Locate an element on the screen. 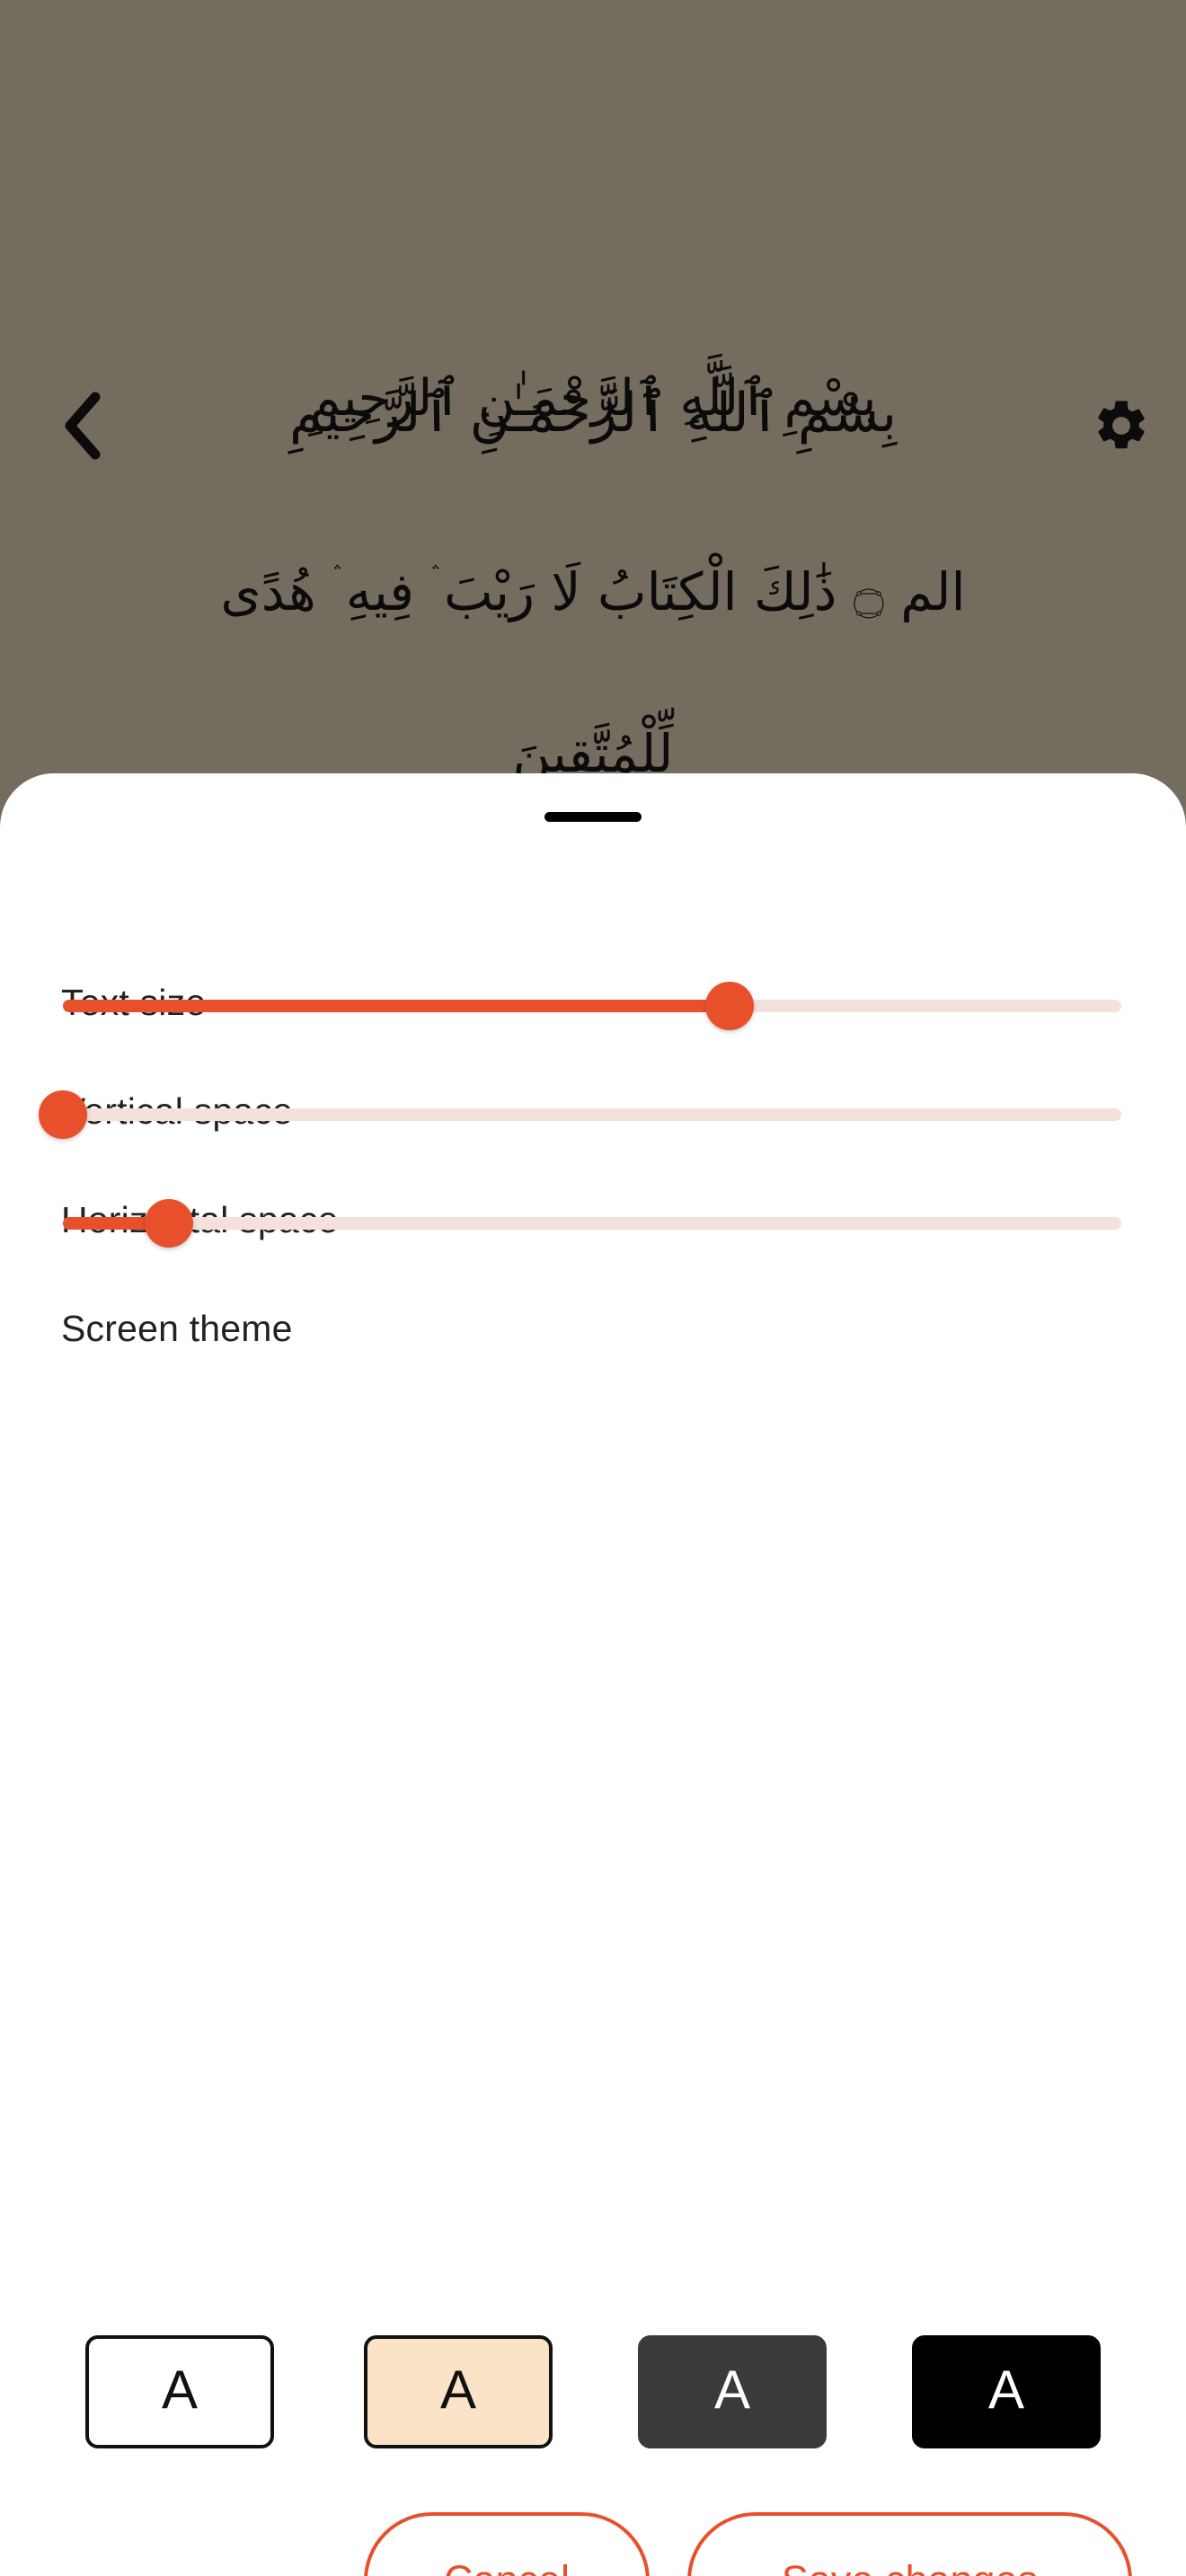 The image size is (1186, 2576). vertical-space-slider-inner is located at coordinates (580, 1114).